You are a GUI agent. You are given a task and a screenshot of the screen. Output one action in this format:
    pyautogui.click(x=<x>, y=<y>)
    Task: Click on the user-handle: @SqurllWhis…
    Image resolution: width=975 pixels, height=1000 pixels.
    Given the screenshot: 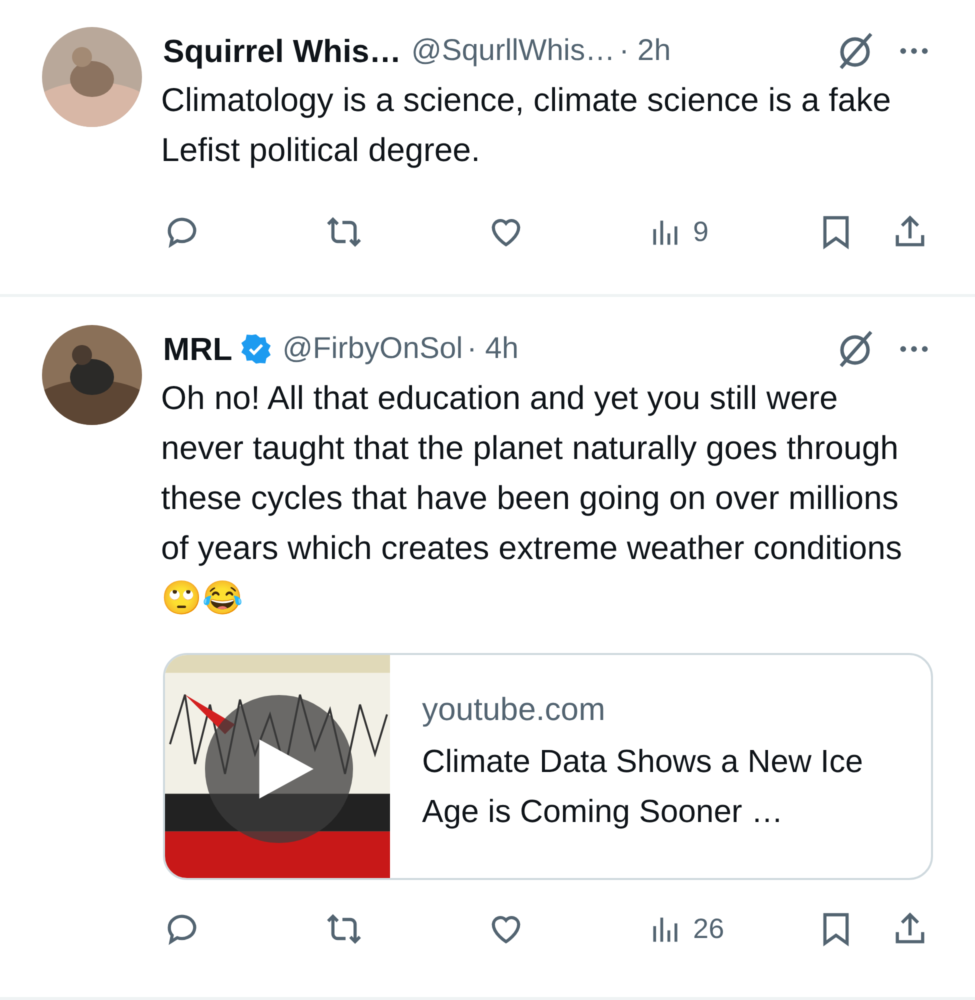 What is the action you would take?
    pyautogui.click(x=513, y=51)
    